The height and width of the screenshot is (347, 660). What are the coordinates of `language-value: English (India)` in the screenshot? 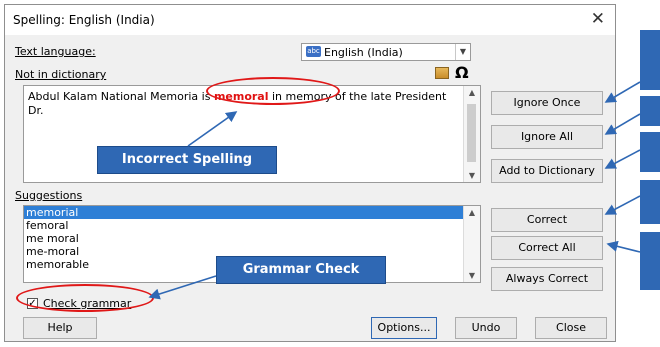 It's located at (363, 52).